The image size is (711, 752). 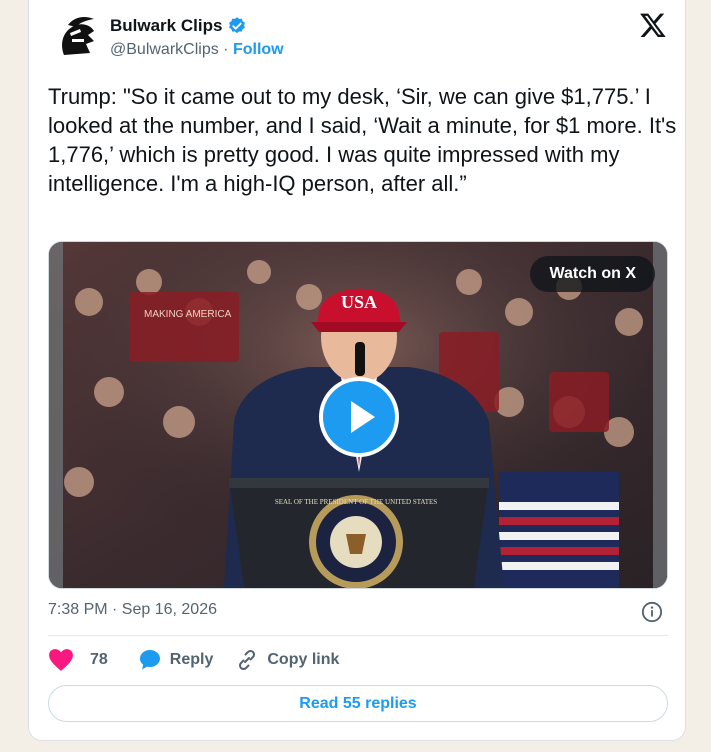 What do you see at coordinates (99, 659) in the screenshot?
I see `like-count: 78` at bounding box center [99, 659].